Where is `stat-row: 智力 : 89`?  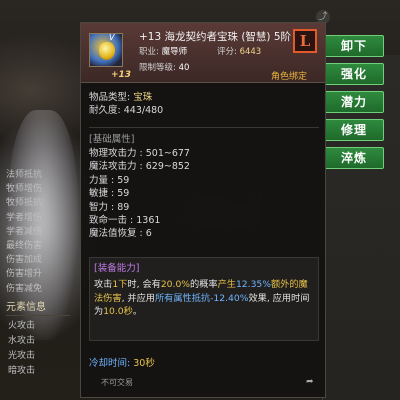
stat-row: 智力 : 89 is located at coordinates (204, 207).